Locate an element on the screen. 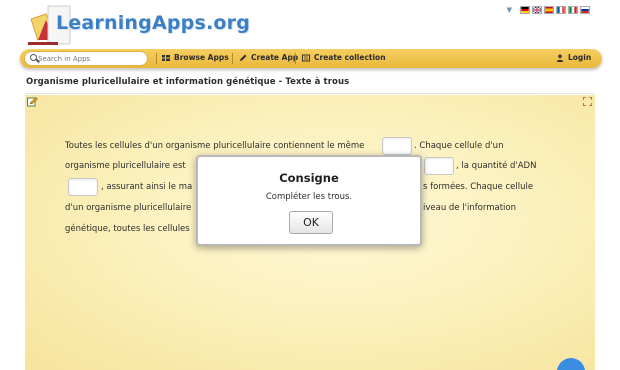 The width and height of the screenshot is (620, 370). dialog-message: Compléter les trous. is located at coordinates (309, 197).